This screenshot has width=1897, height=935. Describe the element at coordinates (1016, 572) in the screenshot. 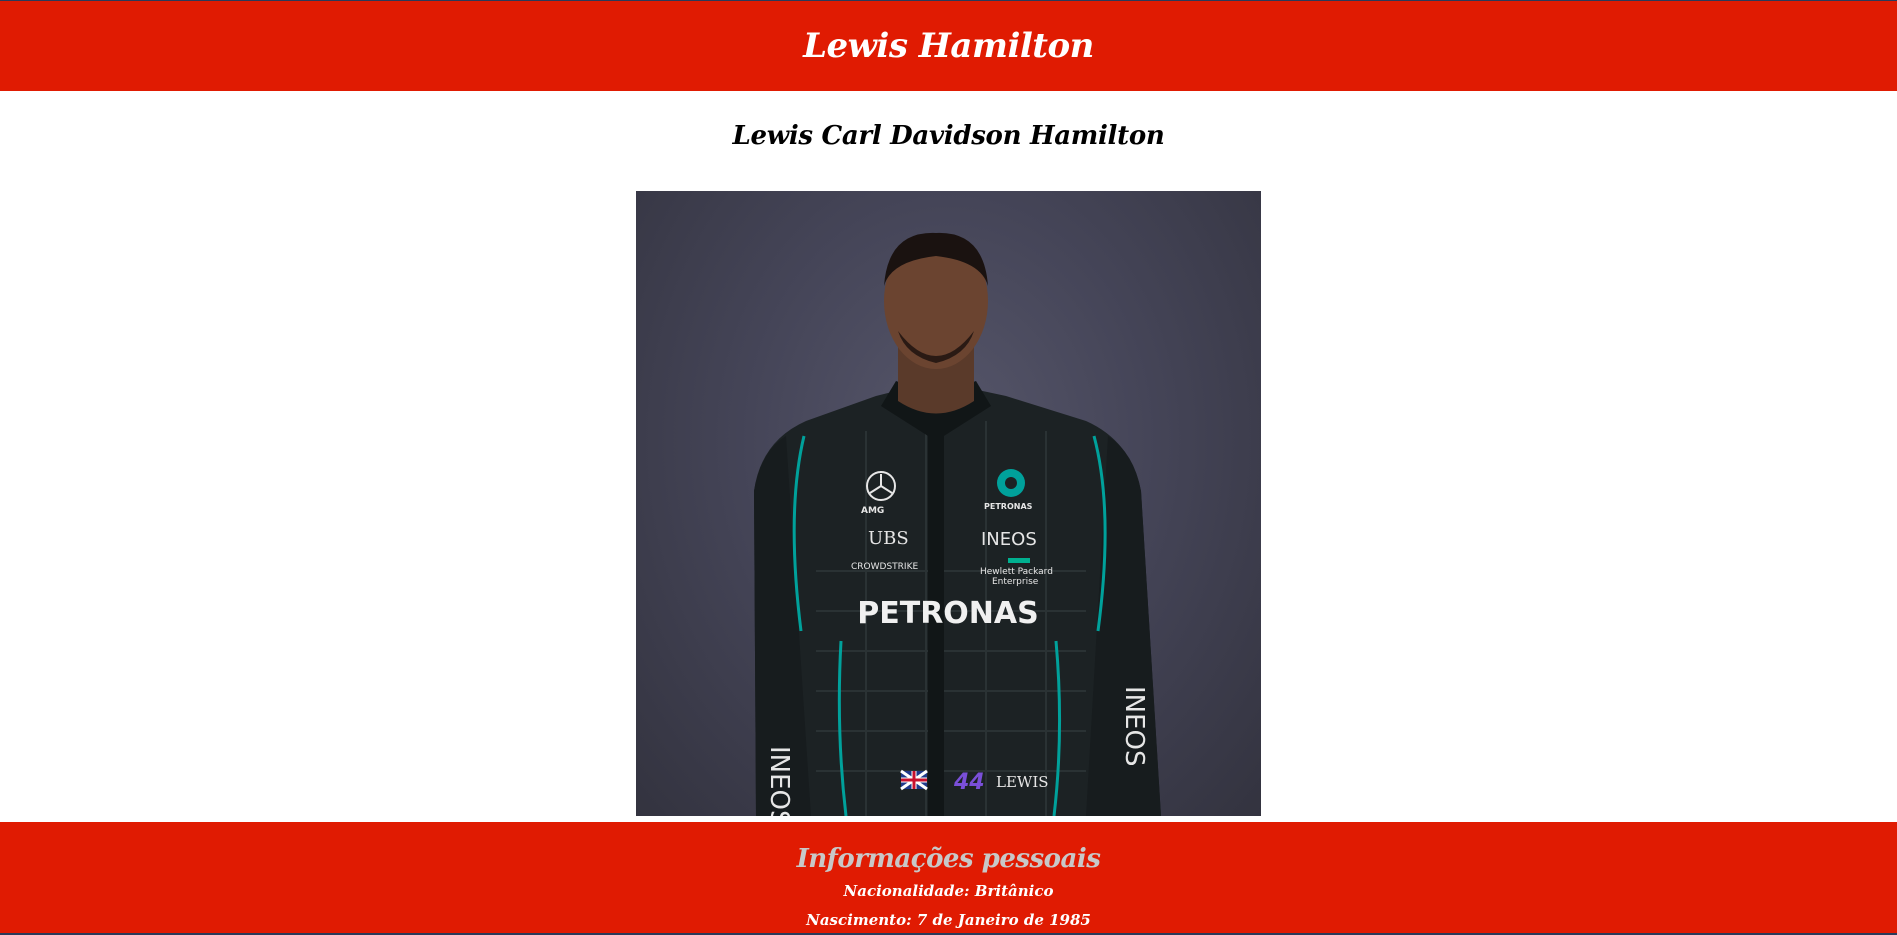

I see `hpe-logo-text: Hewlett Packard` at that location.